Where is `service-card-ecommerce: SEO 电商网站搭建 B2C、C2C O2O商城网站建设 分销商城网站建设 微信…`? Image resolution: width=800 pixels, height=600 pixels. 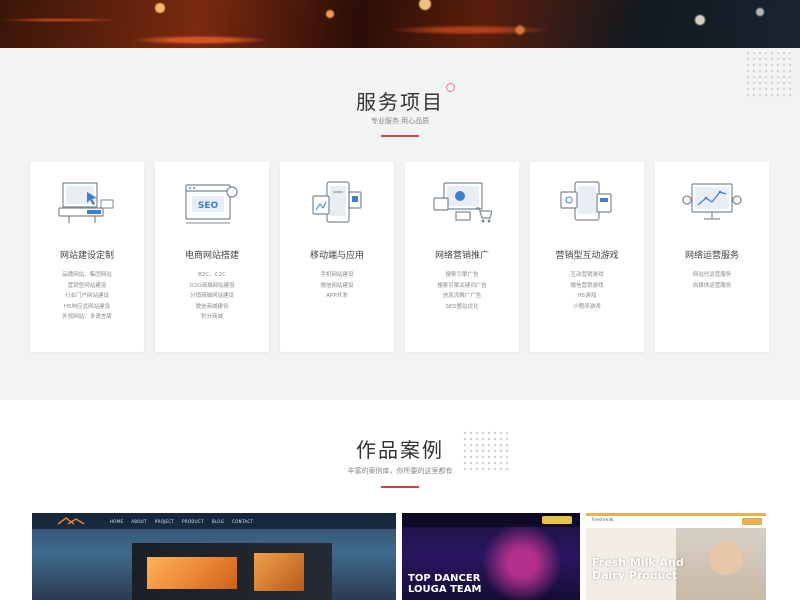 service-card-ecommerce: SEO 电商网站搭建 B2C、C2C O2O商城网站建设 分销商城网站建设 微信… is located at coordinates (212, 257).